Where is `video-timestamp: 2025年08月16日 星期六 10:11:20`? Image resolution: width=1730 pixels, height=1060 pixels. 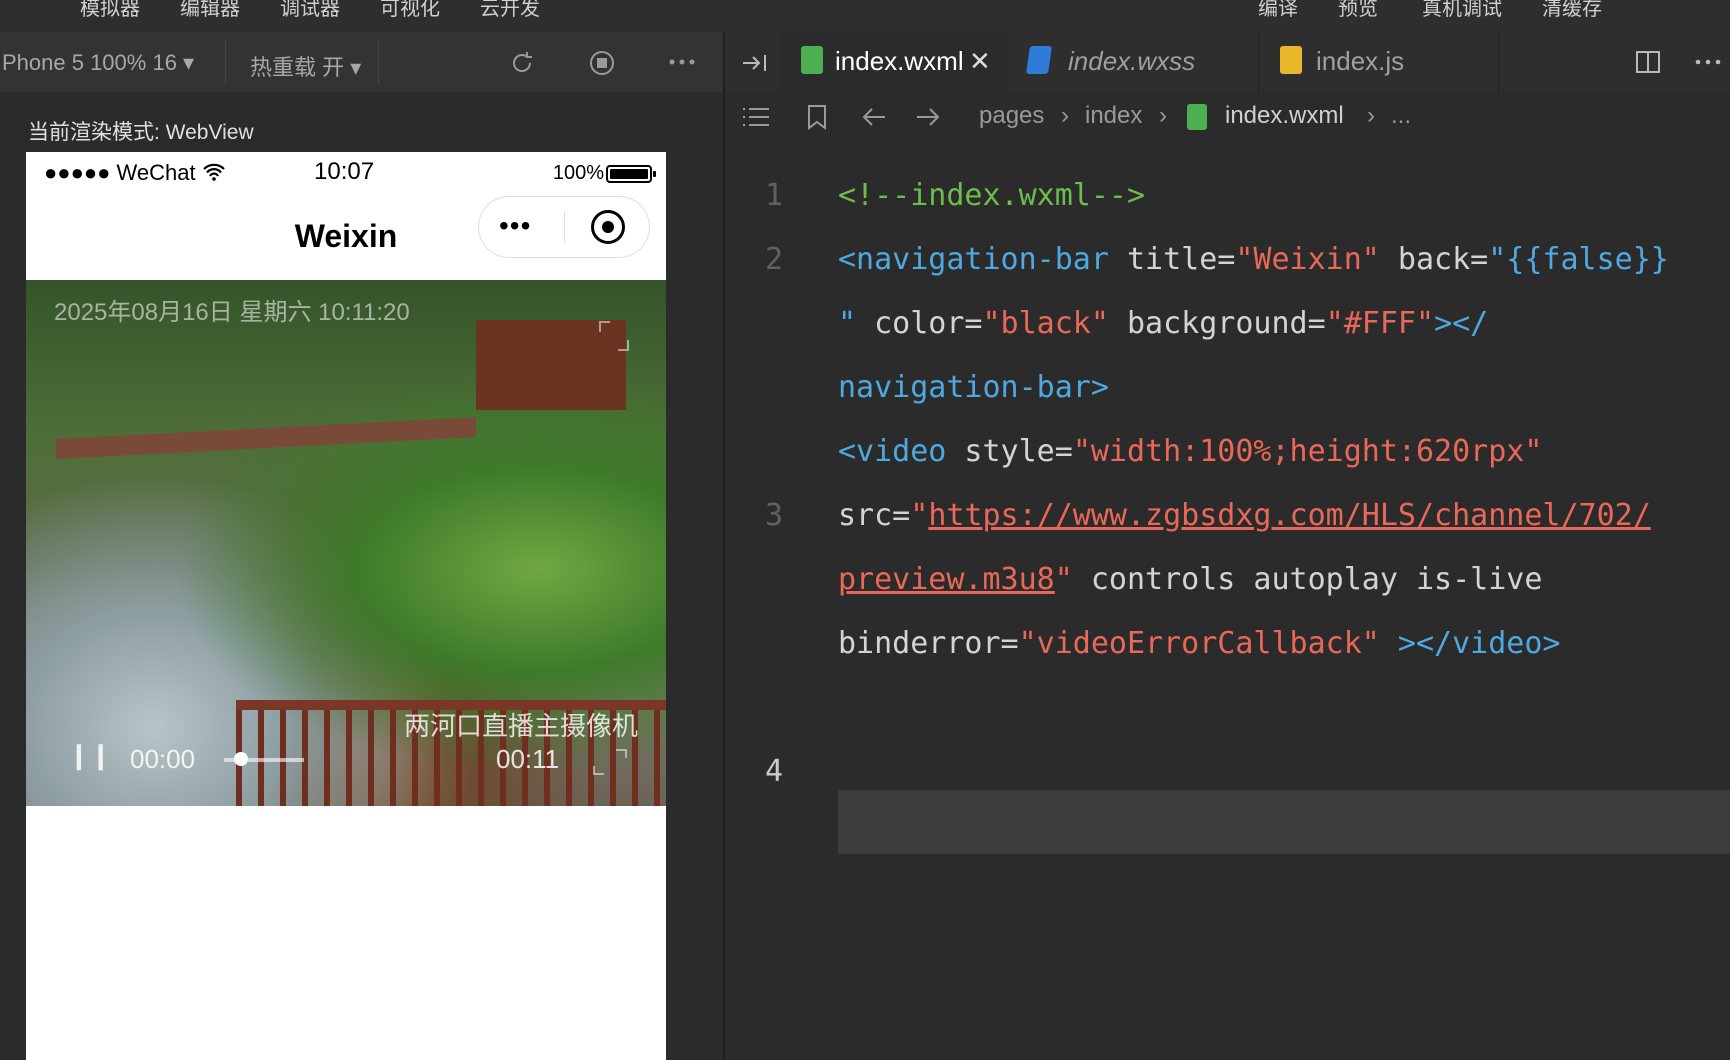
video-timestamp: 2025年08月16日 星期六 10:11:20 is located at coordinates (232, 312).